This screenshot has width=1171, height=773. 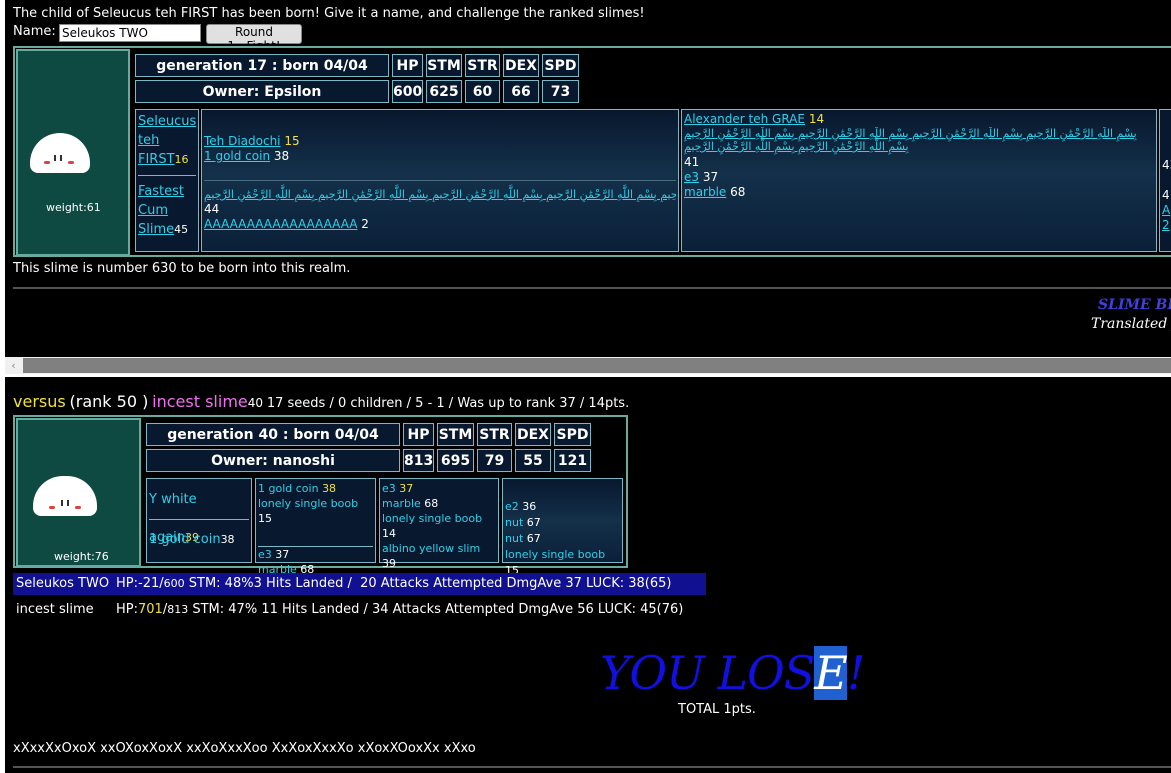 What do you see at coordinates (494, 460) in the screenshot?
I see `opponent-stat-str: 79` at bounding box center [494, 460].